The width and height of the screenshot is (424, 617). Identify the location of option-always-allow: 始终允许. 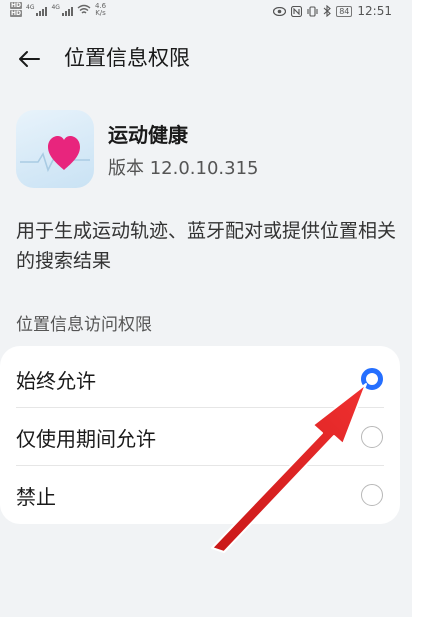
(200, 379).